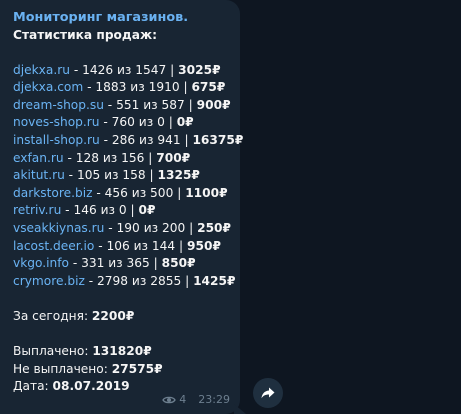  I want to click on unpaid-line: Не выплачено: 27575₽, so click(121, 370).